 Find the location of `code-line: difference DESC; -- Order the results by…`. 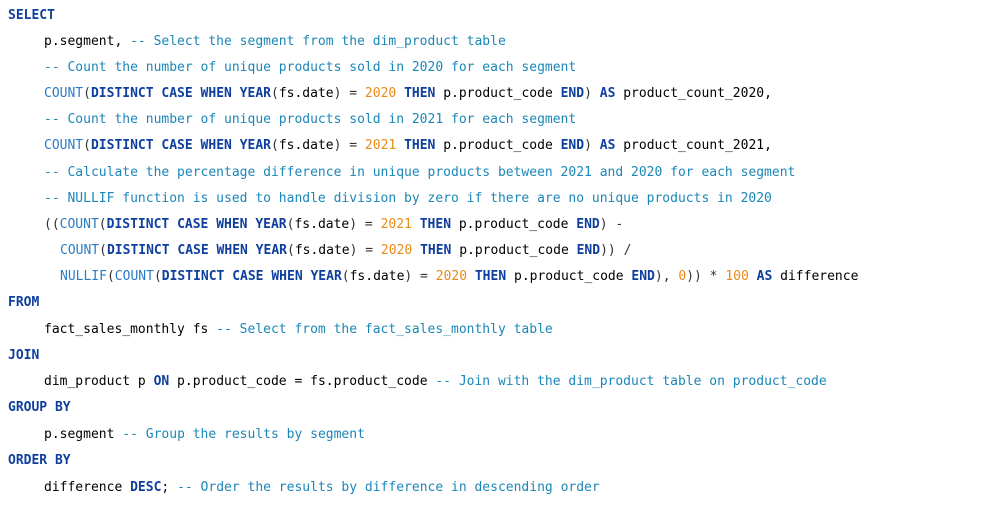

code-line: difference DESC; -- Order the results by… is located at coordinates (322, 488).